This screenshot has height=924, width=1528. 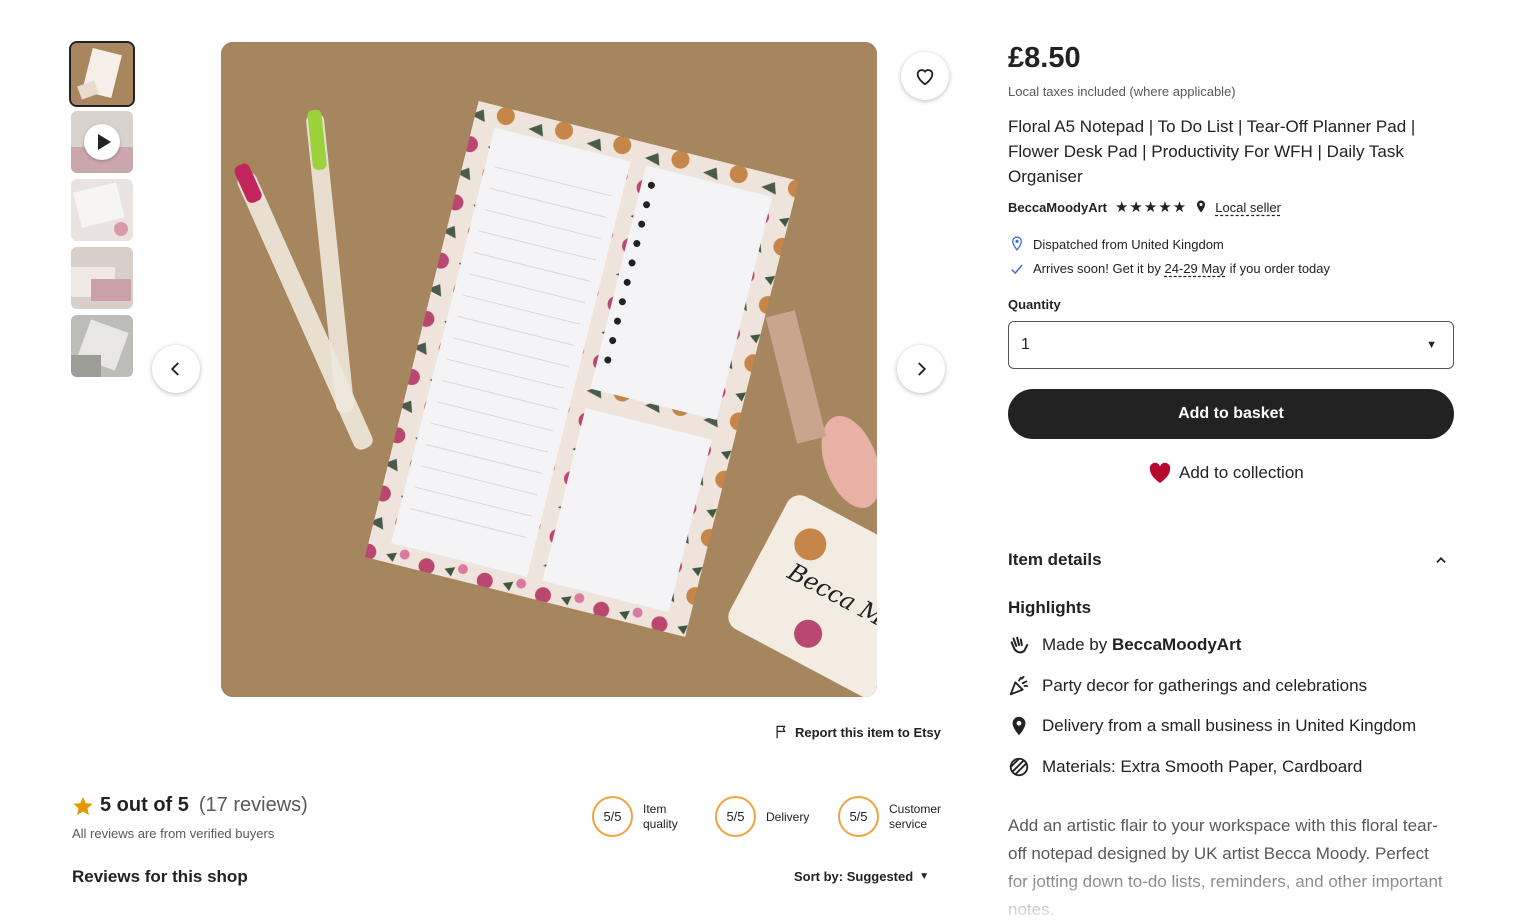 What do you see at coordinates (1160, 472) in the screenshot?
I see `heart-icon` at bounding box center [1160, 472].